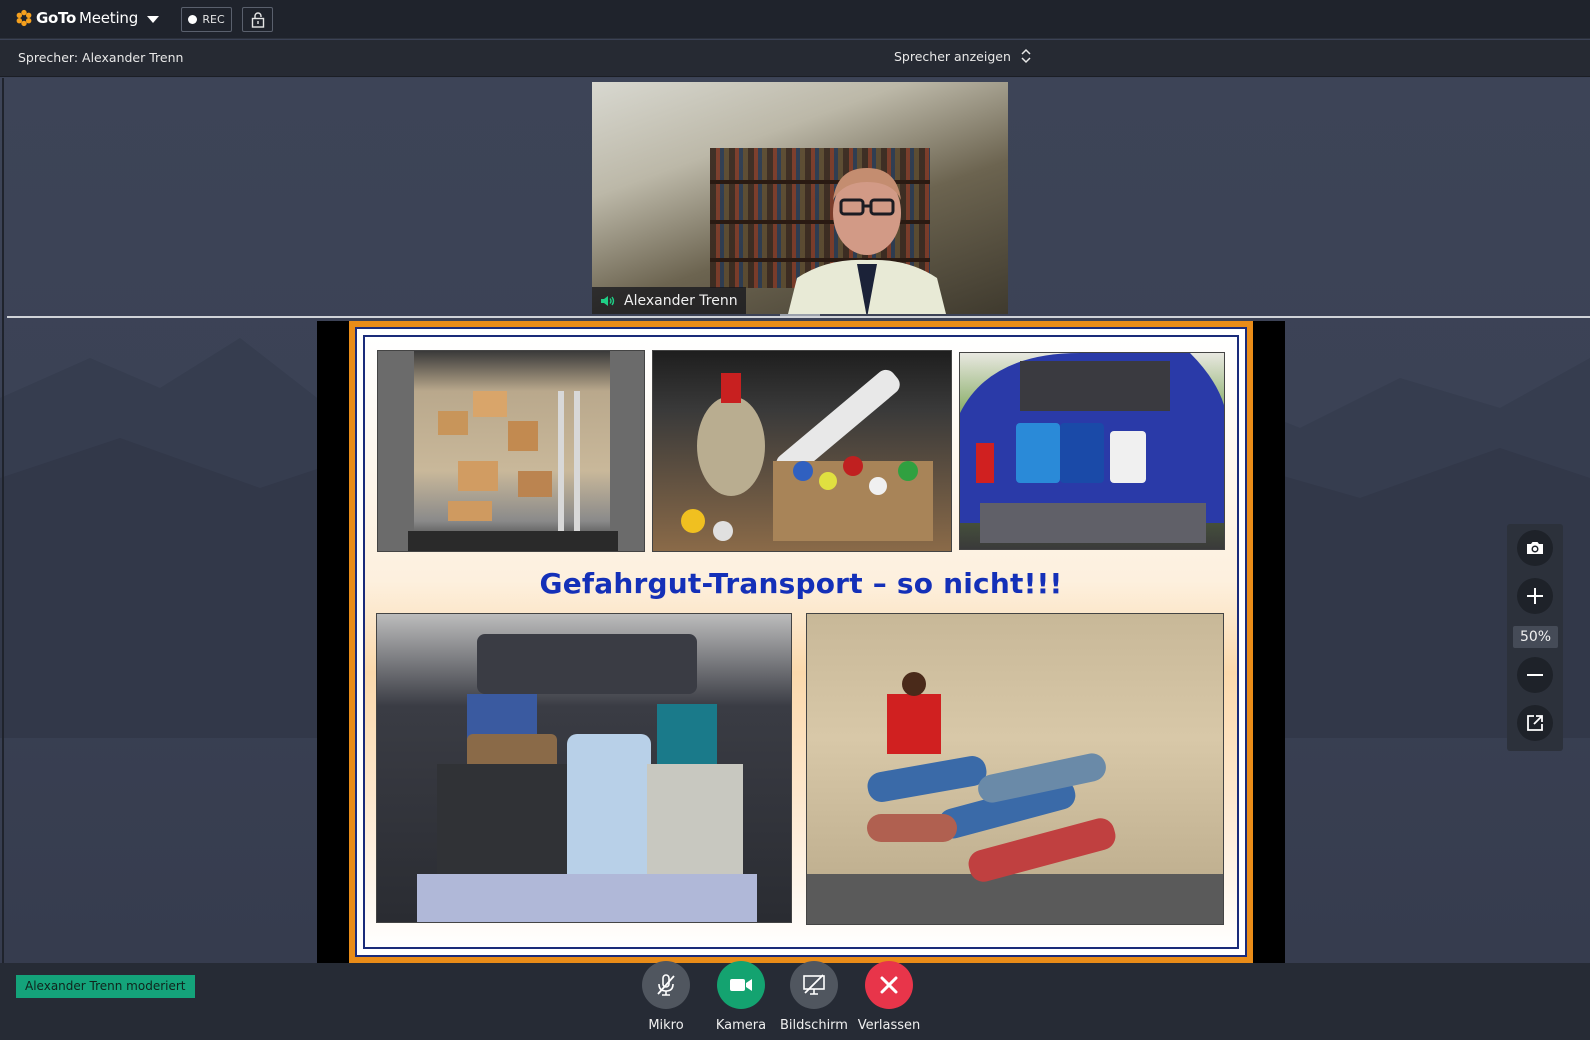  Describe the element at coordinates (1026, 56) in the screenshot. I see `sort-updown-icon` at that location.